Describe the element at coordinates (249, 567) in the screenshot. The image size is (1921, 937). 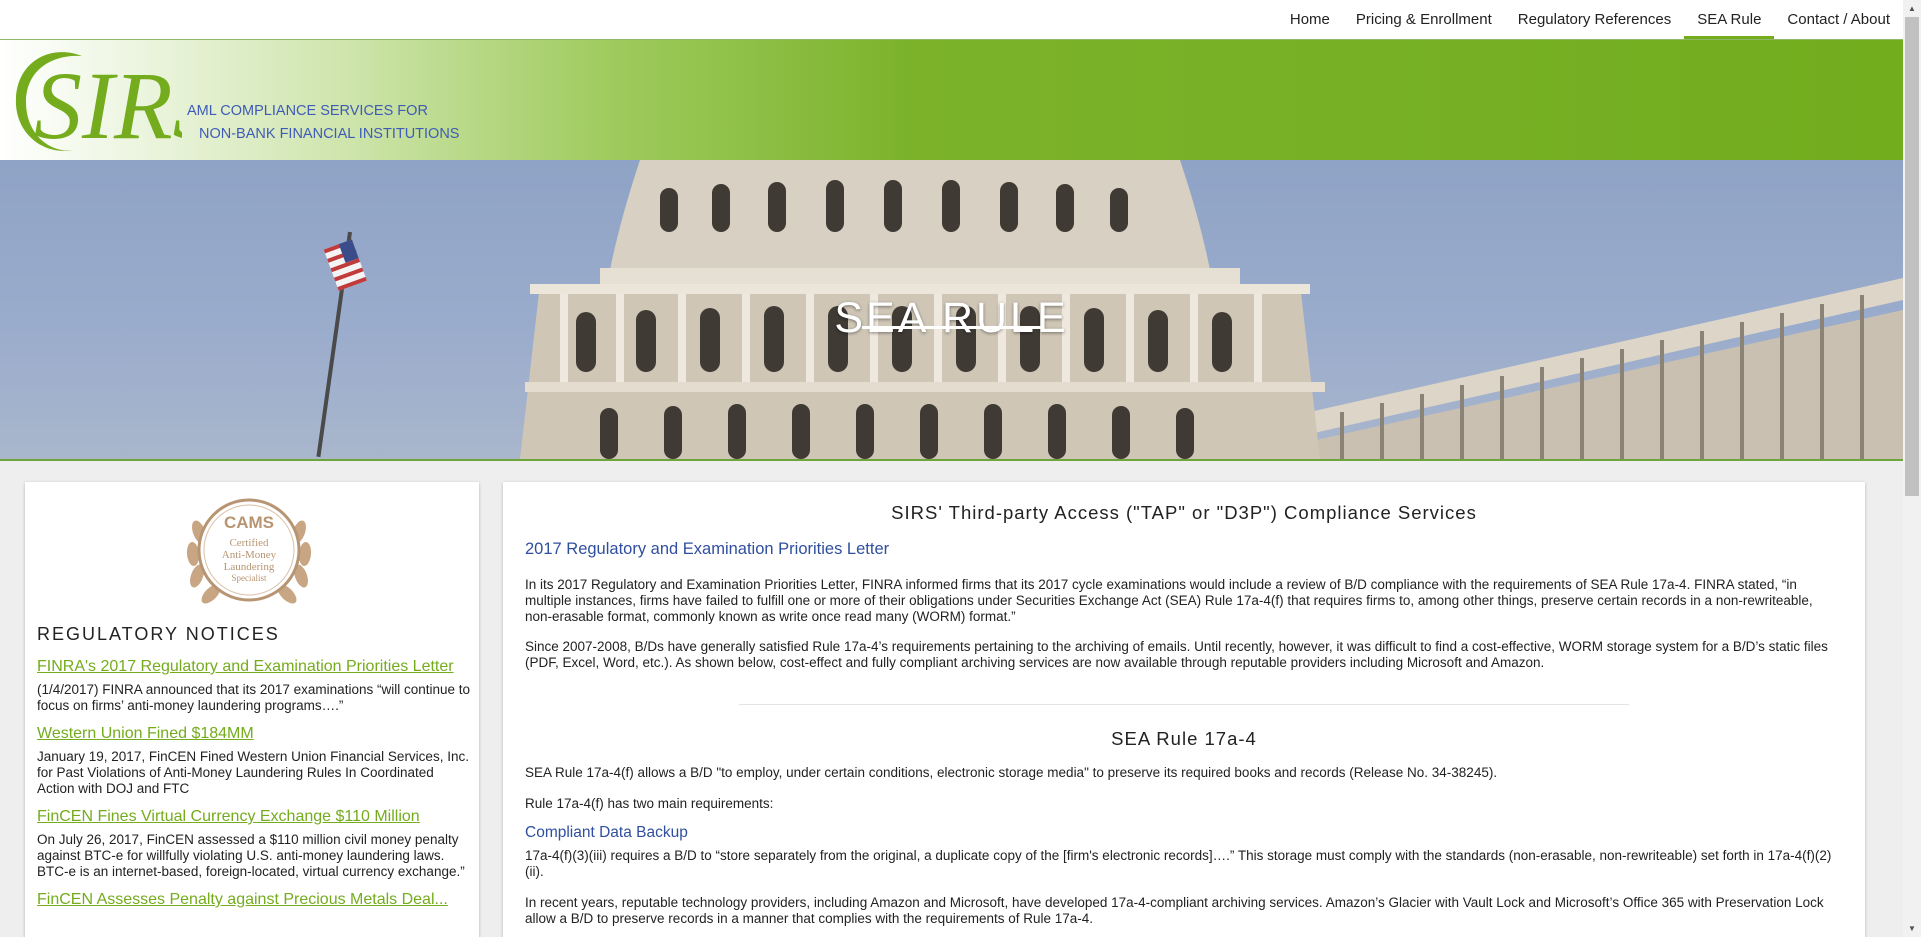
I see `cams-badge-line-3: Laundering` at that location.